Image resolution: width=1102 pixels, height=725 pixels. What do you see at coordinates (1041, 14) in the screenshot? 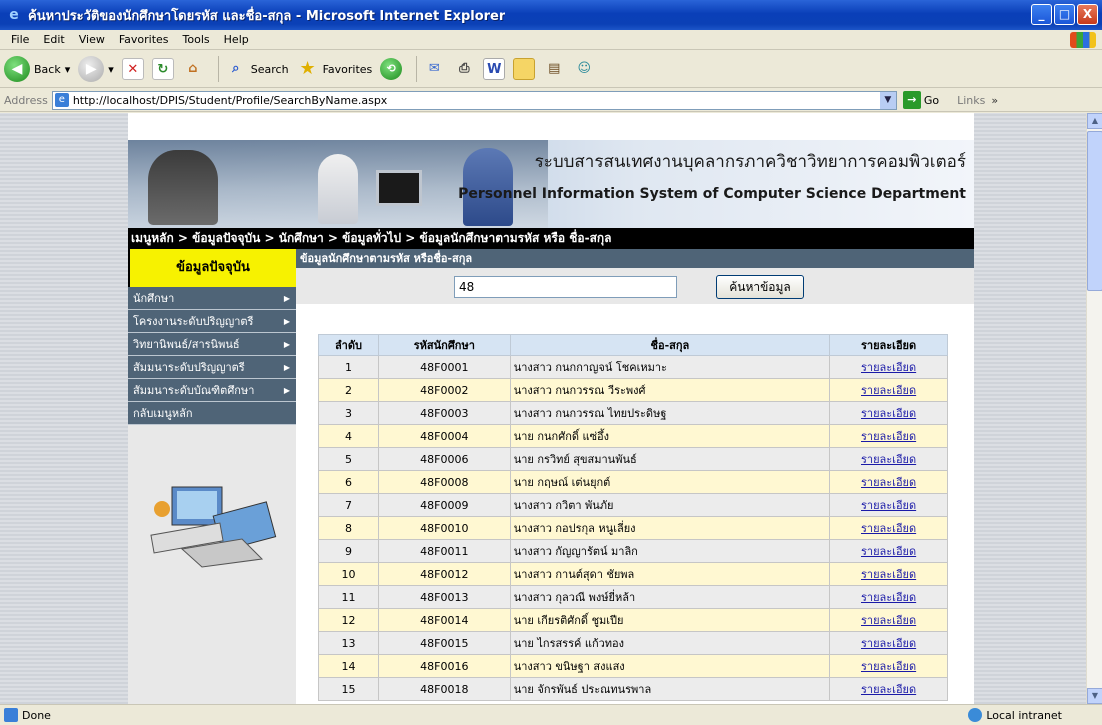
I see `minimize-button: _` at bounding box center [1041, 14].